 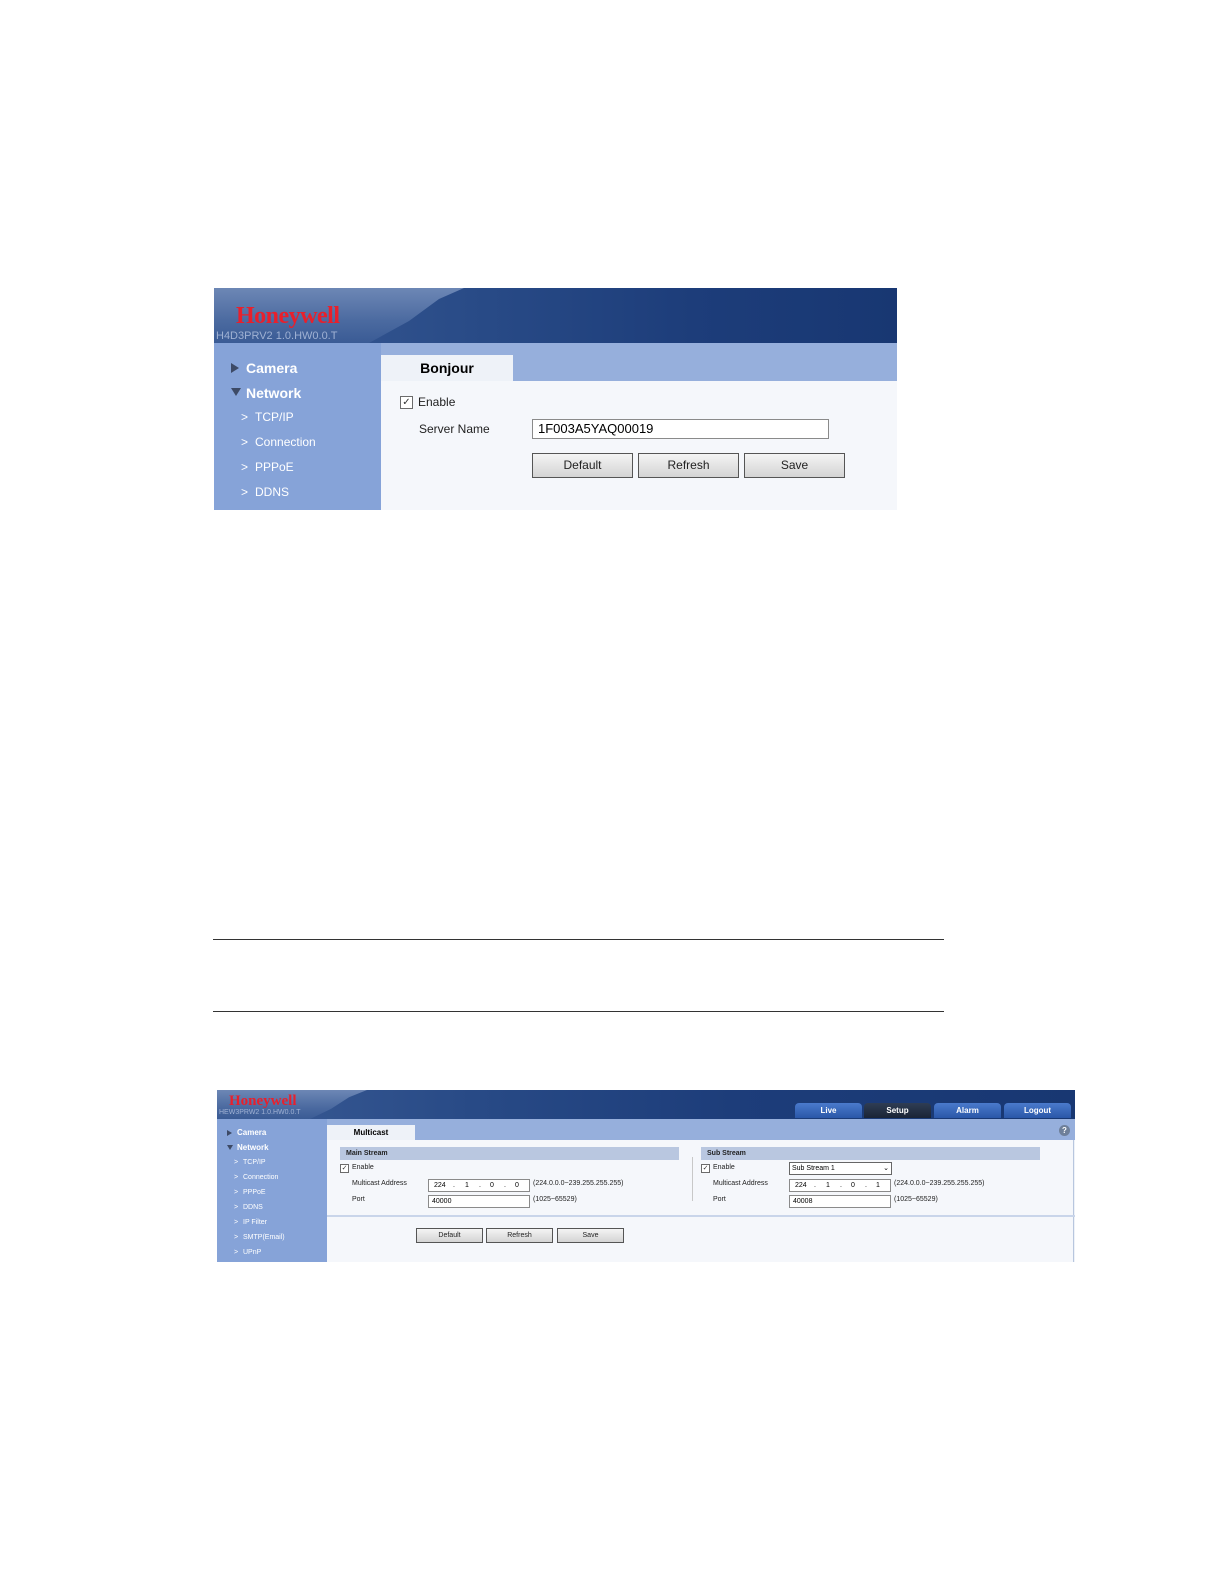 What do you see at coordinates (1064, 1130) in the screenshot?
I see `help-icon: ?` at bounding box center [1064, 1130].